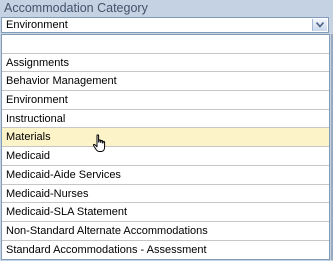 The width and height of the screenshot is (333, 261). Describe the element at coordinates (165, 63) in the screenshot. I see `option-assignments: Assignments` at that location.